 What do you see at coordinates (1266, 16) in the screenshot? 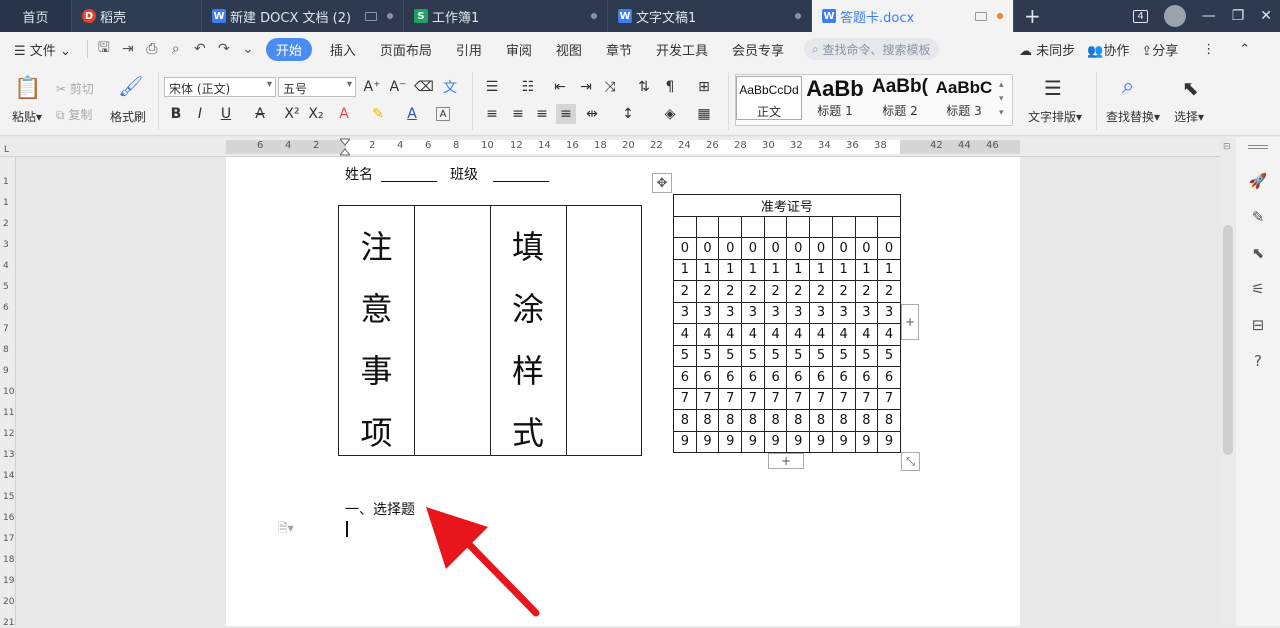
I see `close-icon: ✕` at bounding box center [1266, 16].